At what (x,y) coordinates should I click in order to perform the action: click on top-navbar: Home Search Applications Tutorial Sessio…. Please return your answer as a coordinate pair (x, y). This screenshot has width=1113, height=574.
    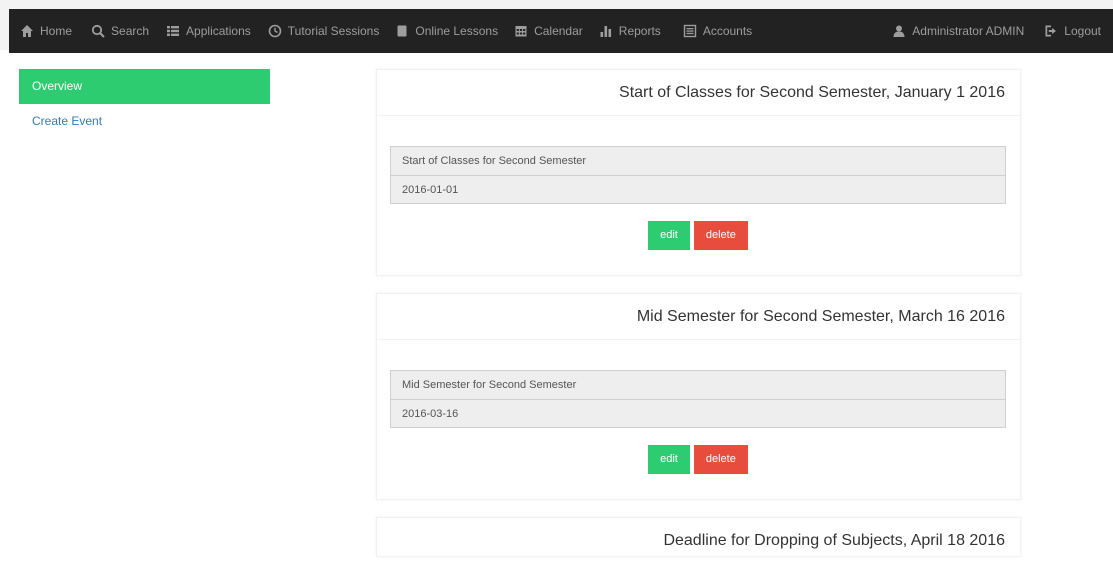
    Looking at the image, I should click on (556, 26).